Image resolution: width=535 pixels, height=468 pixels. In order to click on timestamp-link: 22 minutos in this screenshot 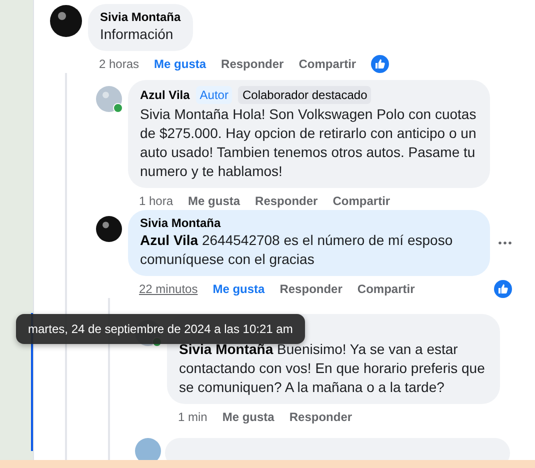, I will do `click(168, 289)`.